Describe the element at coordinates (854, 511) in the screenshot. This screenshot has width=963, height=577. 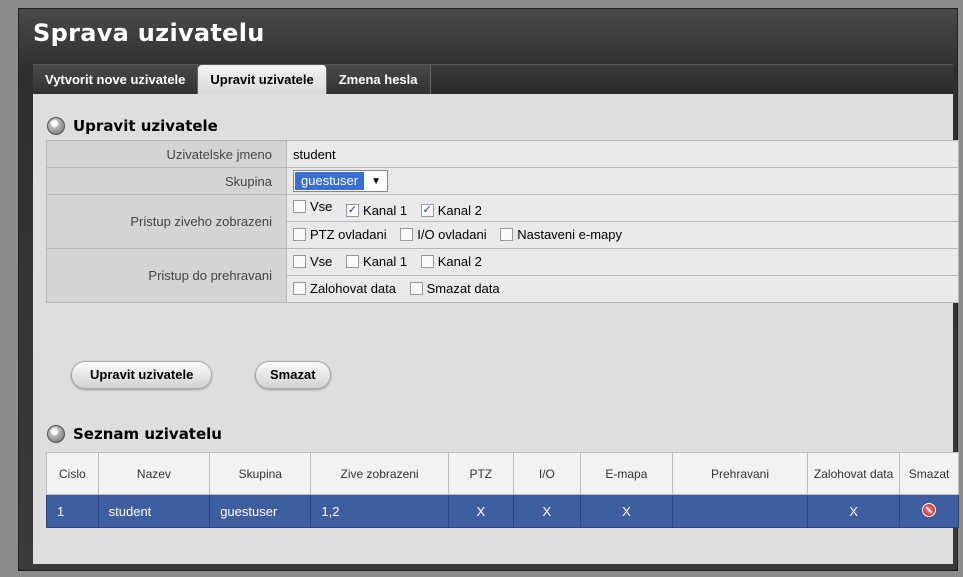
I see `cell-backup: X` at that location.